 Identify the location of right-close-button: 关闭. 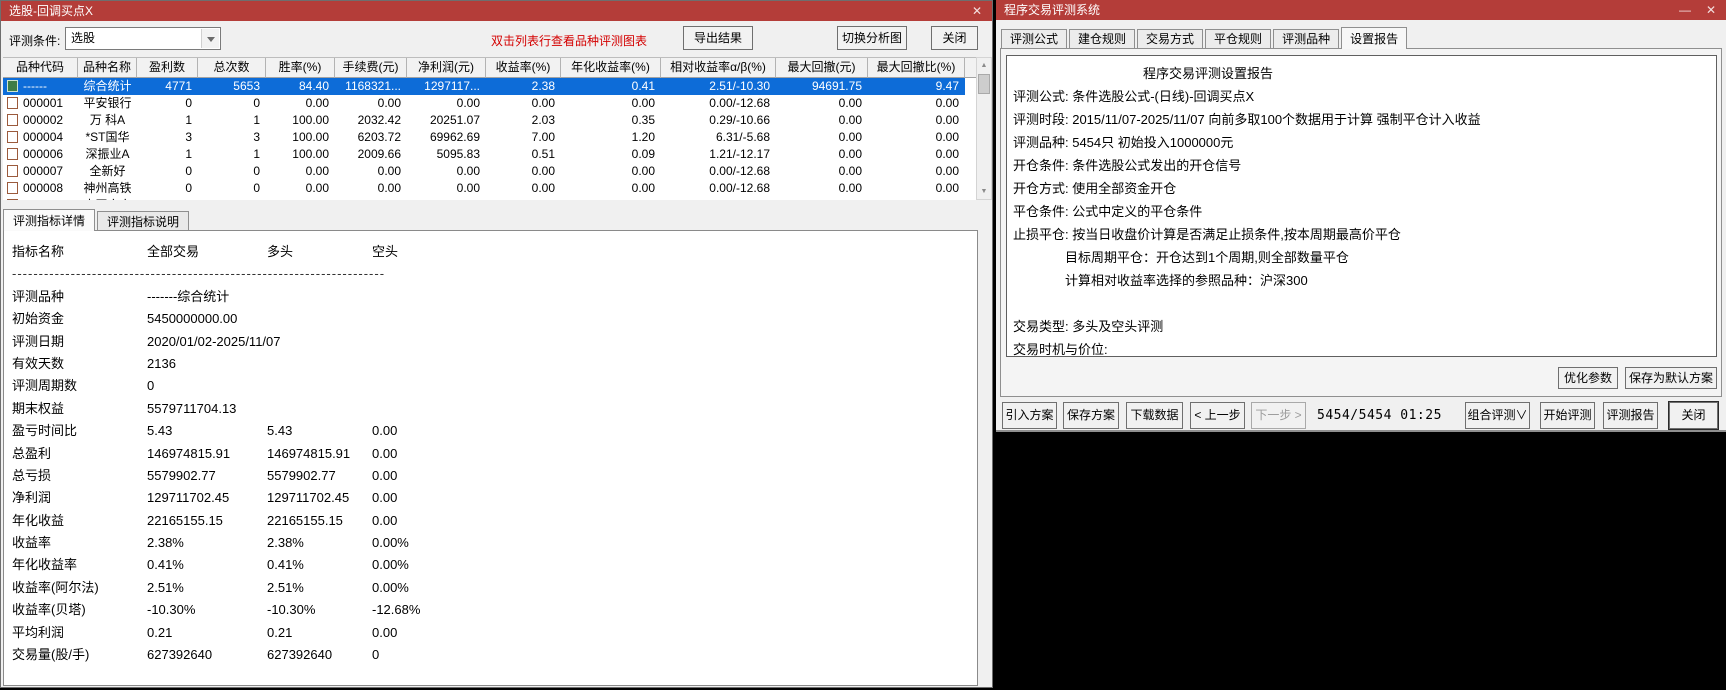
(1693, 415).